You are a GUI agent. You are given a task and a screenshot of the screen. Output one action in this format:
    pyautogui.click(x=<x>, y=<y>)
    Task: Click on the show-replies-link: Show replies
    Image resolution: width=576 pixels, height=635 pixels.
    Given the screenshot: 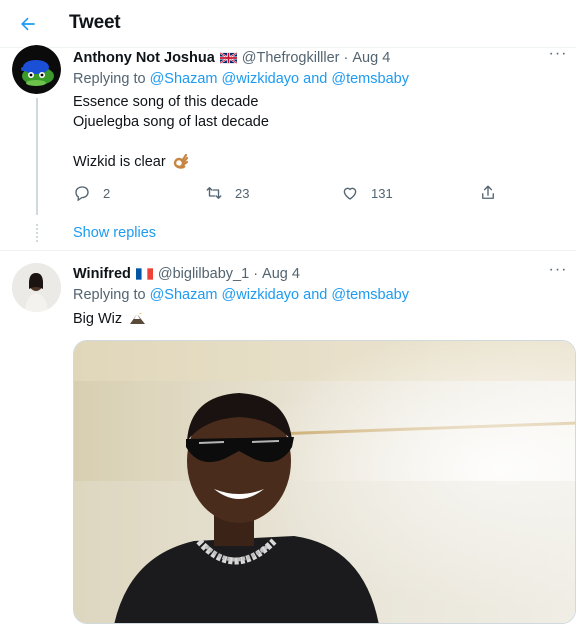 What is the action you would take?
    pyautogui.click(x=114, y=233)
    